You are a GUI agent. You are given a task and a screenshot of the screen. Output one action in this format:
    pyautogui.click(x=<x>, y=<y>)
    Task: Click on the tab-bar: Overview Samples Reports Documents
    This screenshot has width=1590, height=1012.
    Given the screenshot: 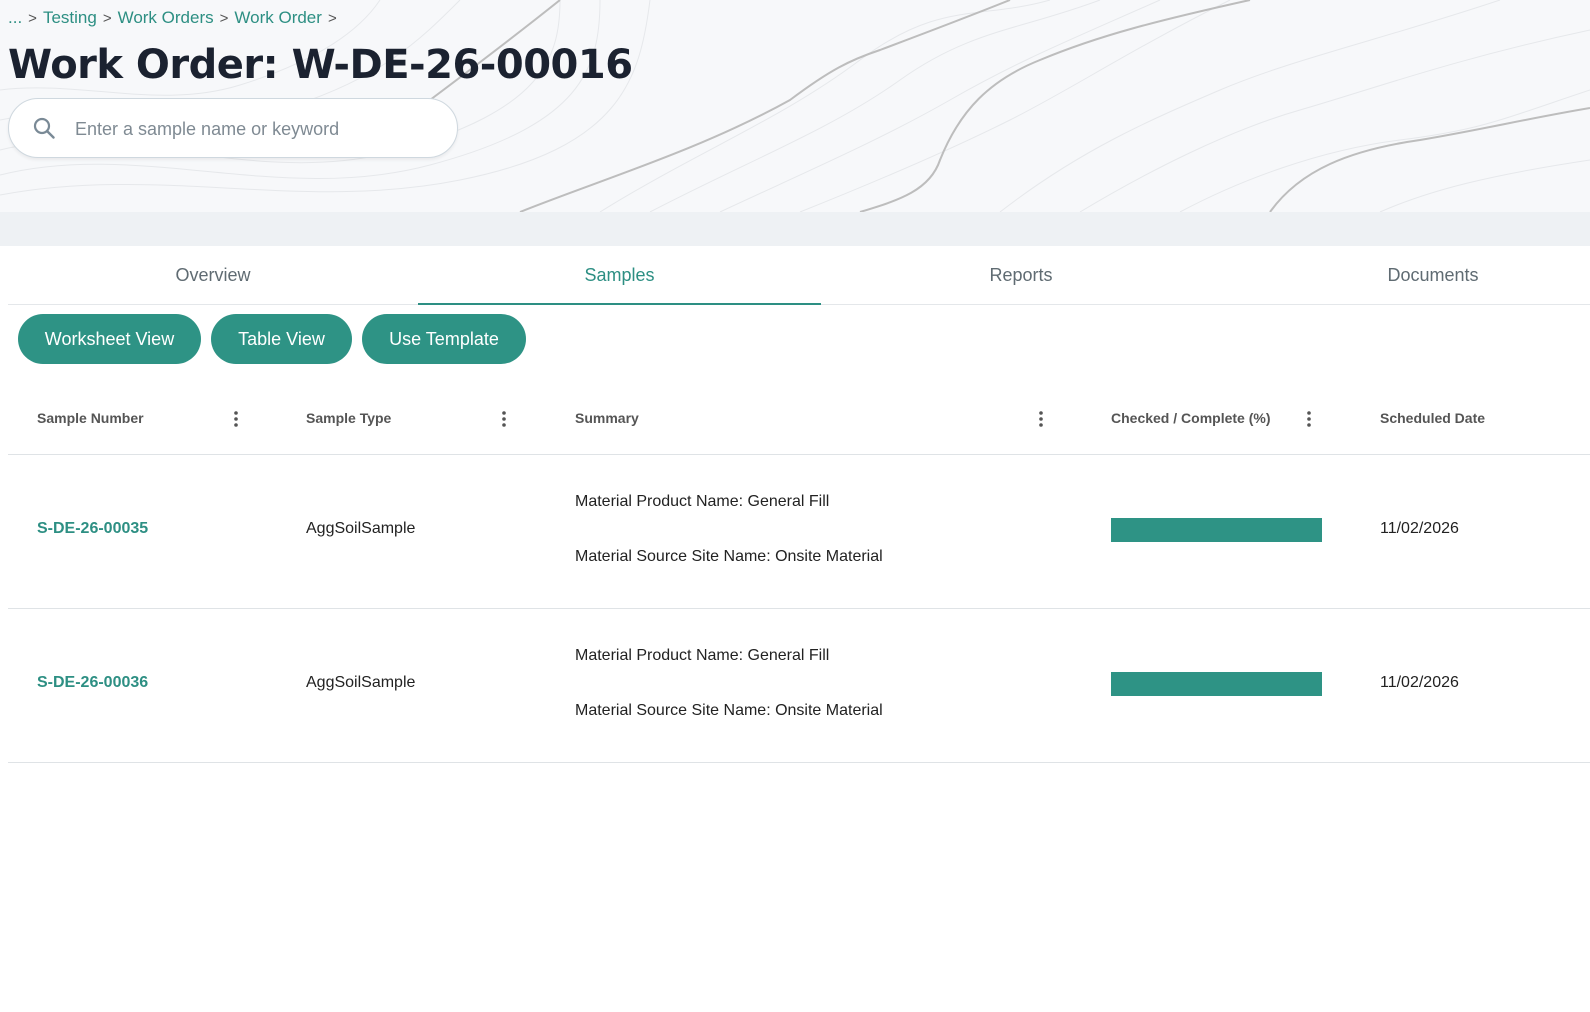 What is the action you would take?
    pyautogui.click(x=799, y=275)
    